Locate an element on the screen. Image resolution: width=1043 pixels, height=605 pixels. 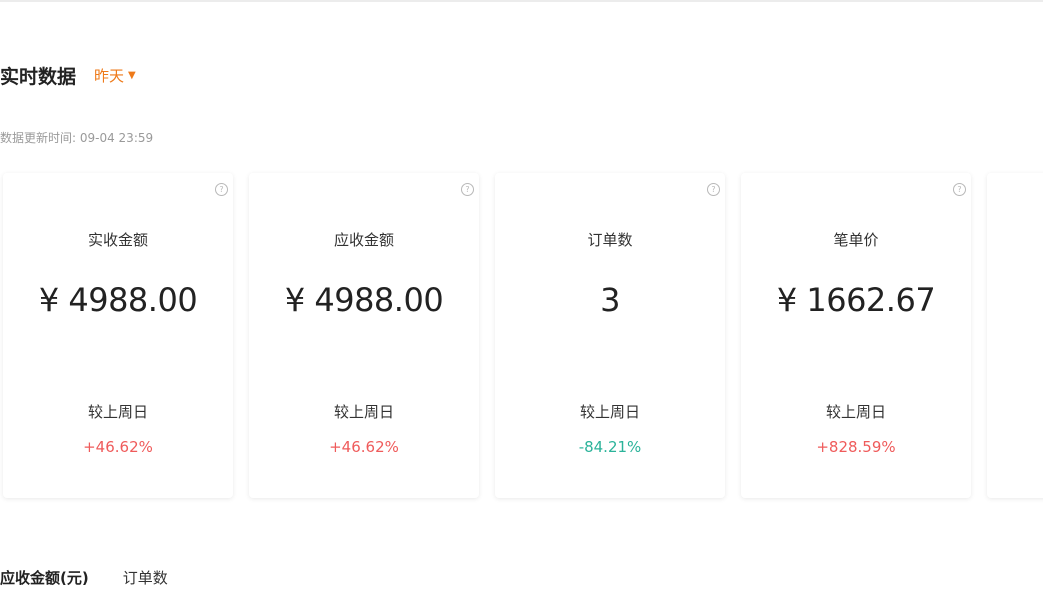
update-time: 数据更新时间: 09-04 23:59 is located at coordinates (76, 137).